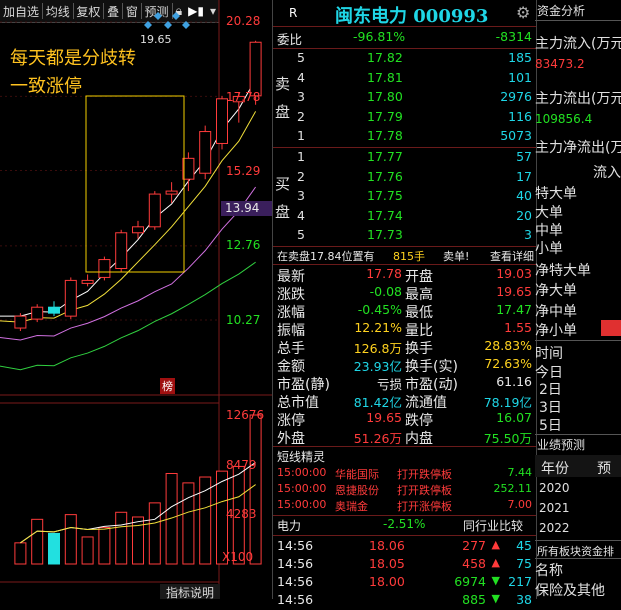 The height and width of the screenshot is (610, 621). What do you see at coordinates (241, 514) in the screenshot?
I see `volume-label-3: 4283` at bounding box center [241, 514].